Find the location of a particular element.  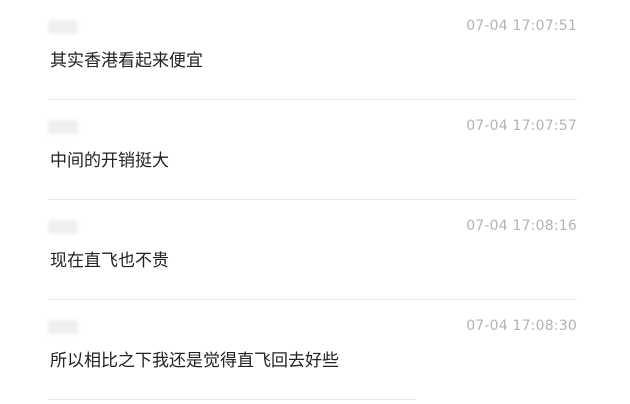

message-divider is located at coordinates (232, 399).